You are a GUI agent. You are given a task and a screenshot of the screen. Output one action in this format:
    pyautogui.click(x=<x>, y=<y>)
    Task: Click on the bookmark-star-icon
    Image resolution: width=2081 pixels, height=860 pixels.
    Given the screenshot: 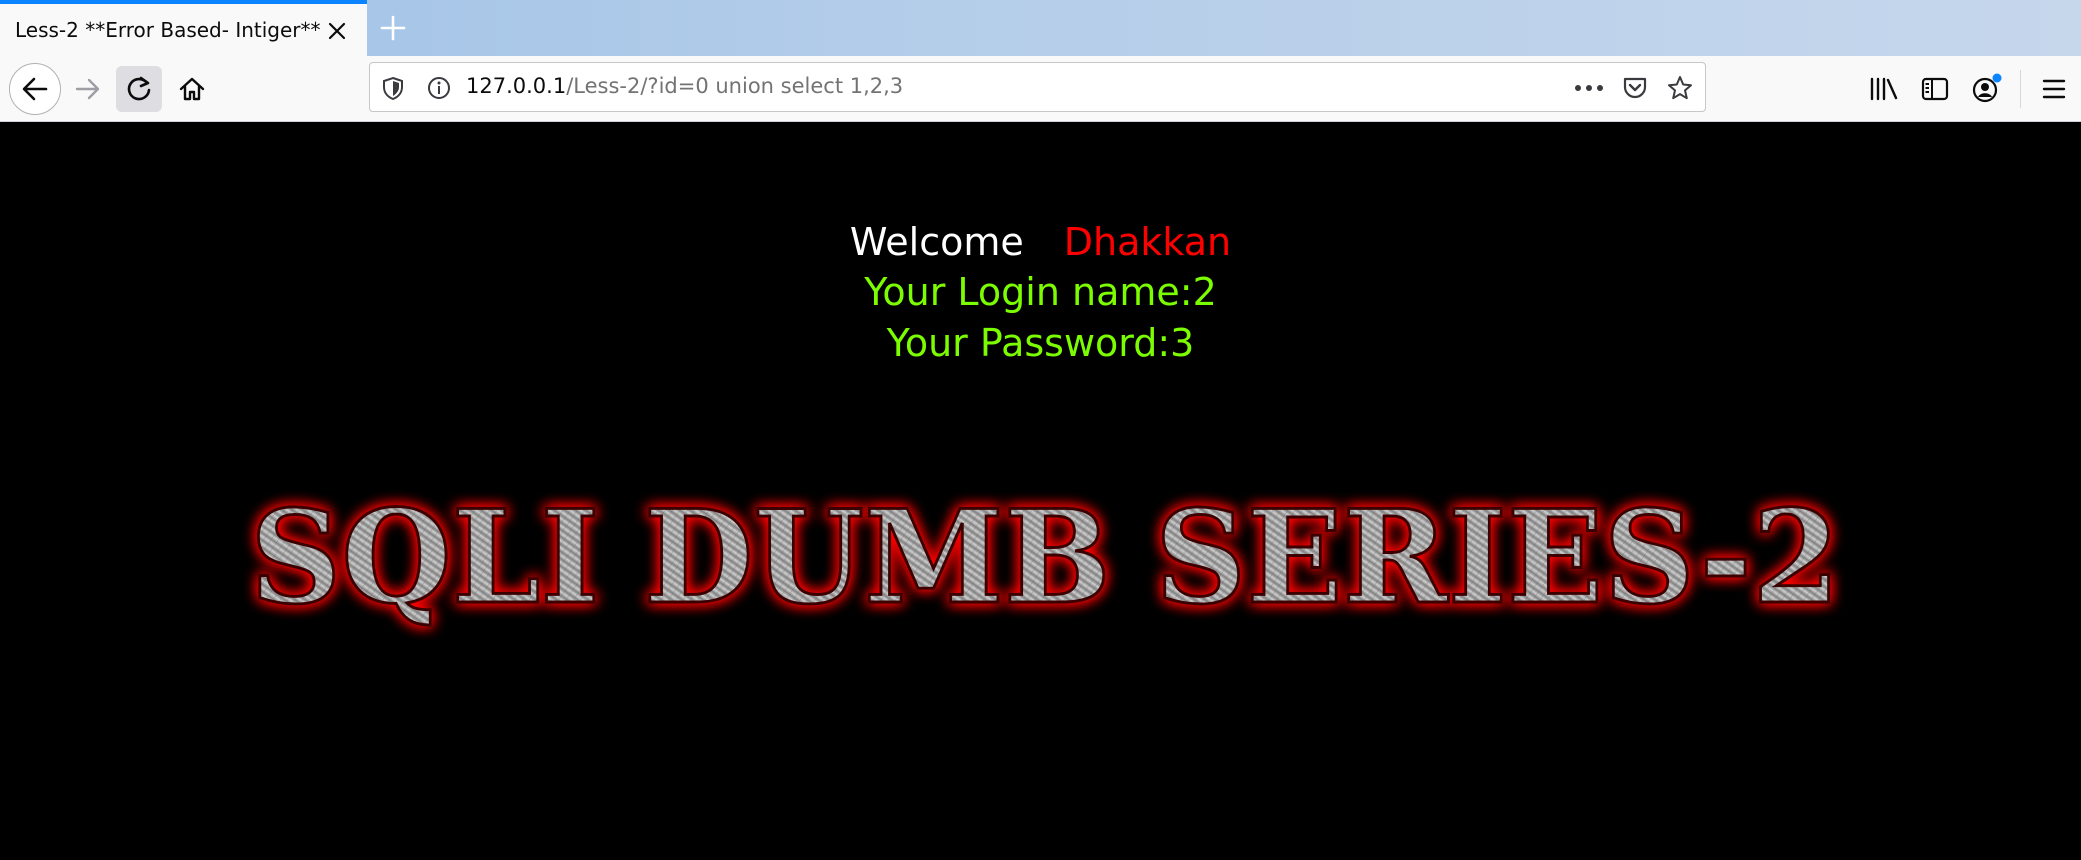 What is the action you would take?
    pyautogui.click(x=1680, y=88)
    